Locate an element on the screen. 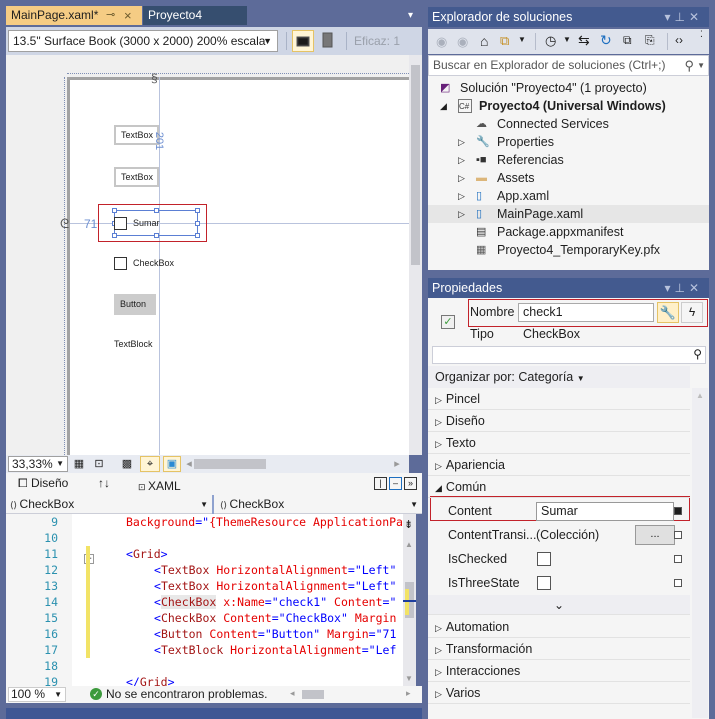 Image resolution: width=715 pixels, height=719 pixels. properties-view-button: 🔧 is located at coordinates (668, 312).